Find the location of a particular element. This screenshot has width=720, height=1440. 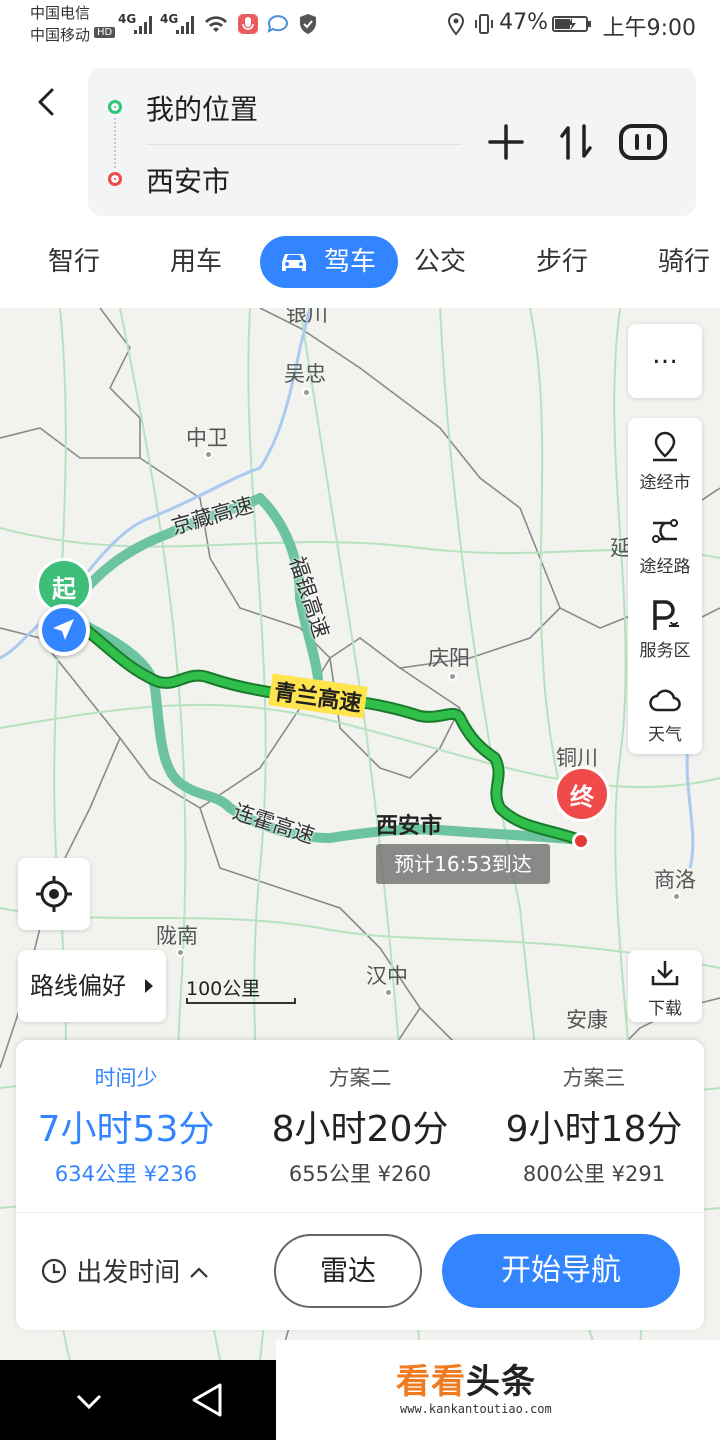

status-bar: 中国电信 中国移动 HD 4G 4G 47% 上午9:00 is located at coordinates (360, 25).